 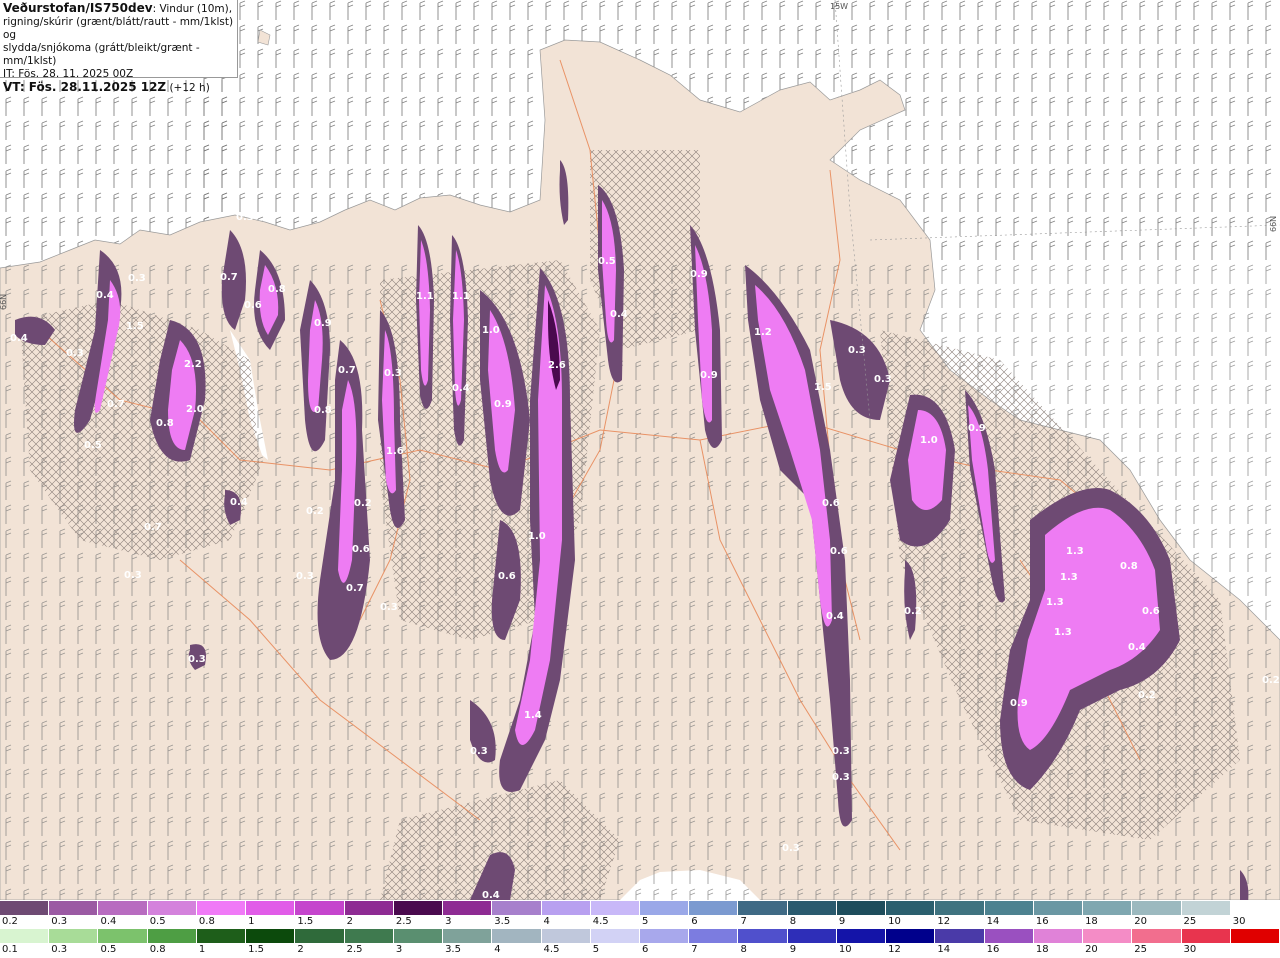 What do you see at coordinates (793, 921) in the screenshot?
I see `legend-label: 8` at bounding box center [793, 921].